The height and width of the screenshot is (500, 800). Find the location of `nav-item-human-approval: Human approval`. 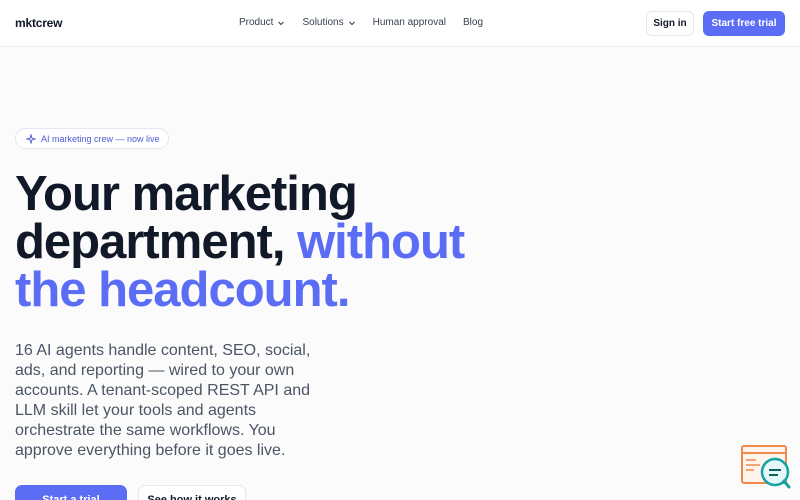

nav-item-human-approval: Human approval is located at coordinates (409, 22).